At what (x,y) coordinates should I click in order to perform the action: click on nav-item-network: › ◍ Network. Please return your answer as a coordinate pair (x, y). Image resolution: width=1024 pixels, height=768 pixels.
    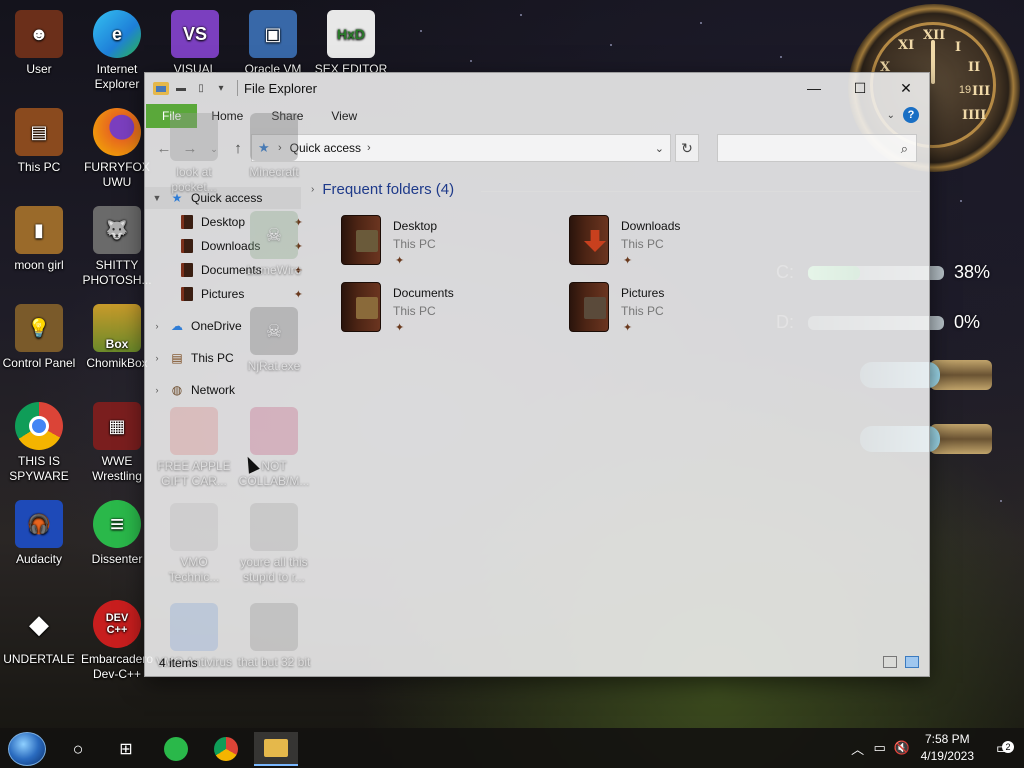
    Looking at the image, I should click on (223, 390).